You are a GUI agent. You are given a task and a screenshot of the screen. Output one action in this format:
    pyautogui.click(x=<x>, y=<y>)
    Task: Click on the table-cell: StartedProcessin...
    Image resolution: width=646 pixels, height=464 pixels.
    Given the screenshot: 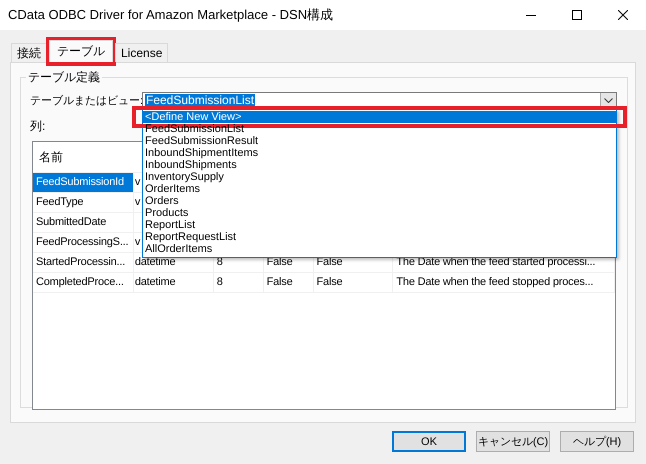 What is the action you would take?
    pyautogui.click(x=83, y=263)
    